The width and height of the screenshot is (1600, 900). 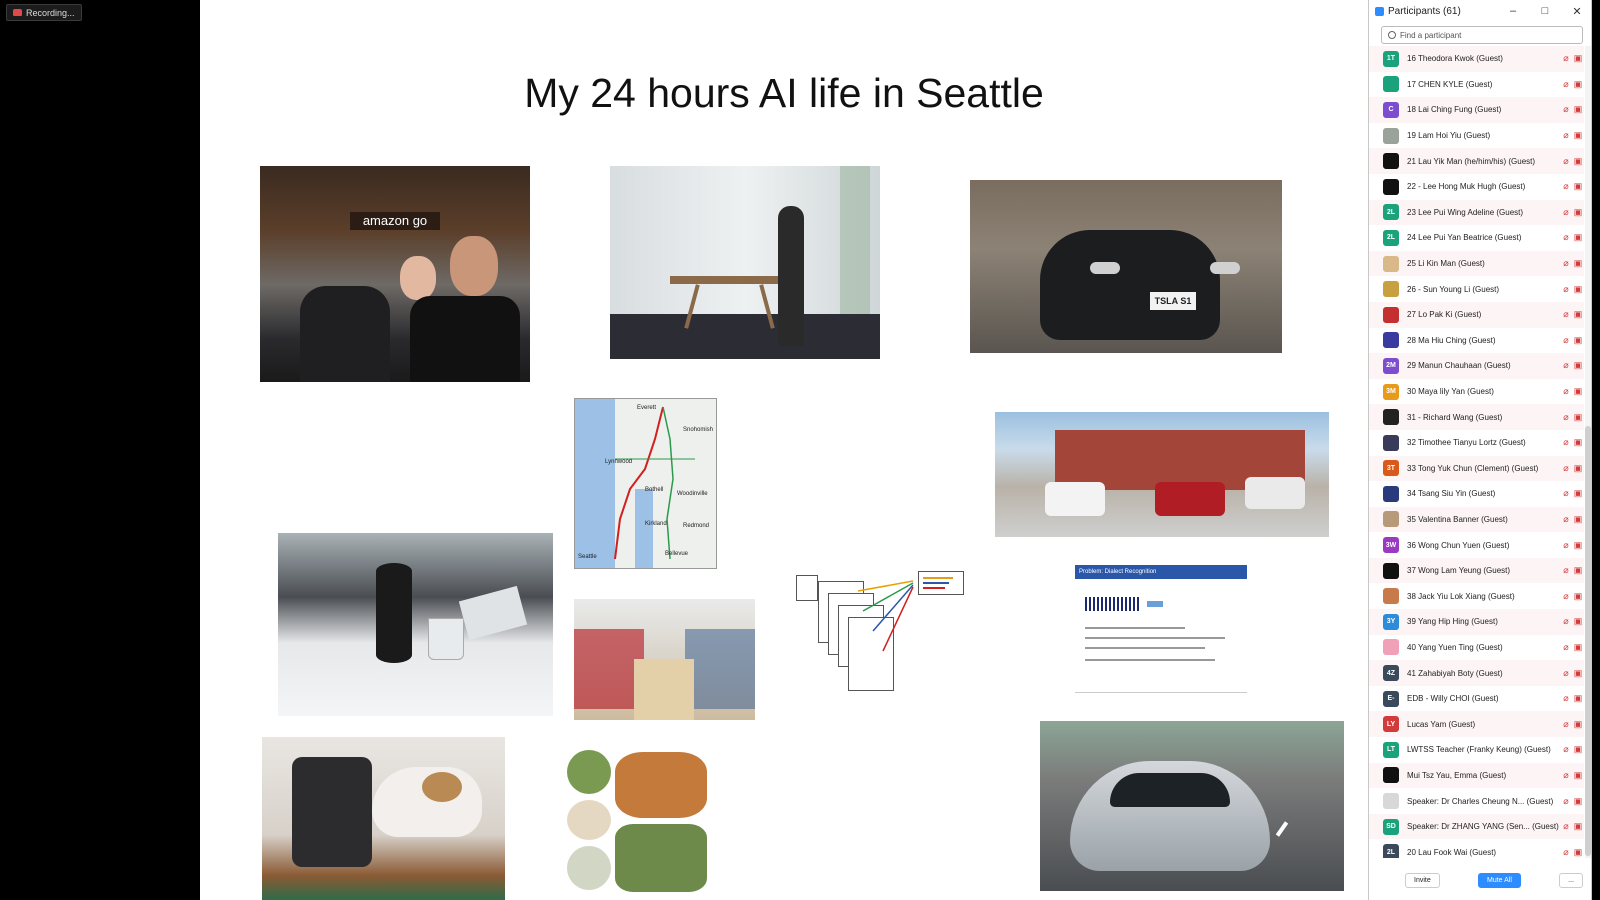 What do you see at coordinates (1476, 519) in the screenshot?
I see `participant-row: 35 Valentina Banner (Guest) ⌀ ▣` at bounding box center [1476, 519].